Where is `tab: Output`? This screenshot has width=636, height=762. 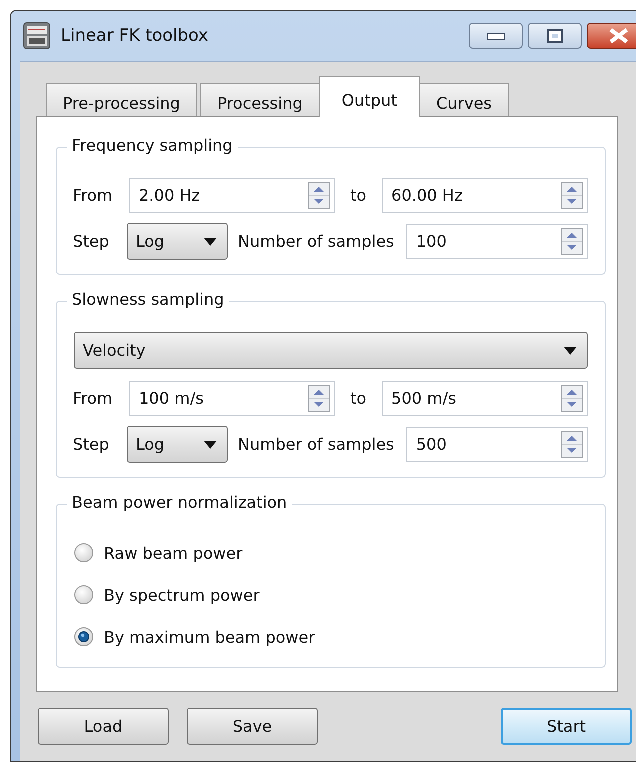
tab: Output is located at coordinates (369, 96).